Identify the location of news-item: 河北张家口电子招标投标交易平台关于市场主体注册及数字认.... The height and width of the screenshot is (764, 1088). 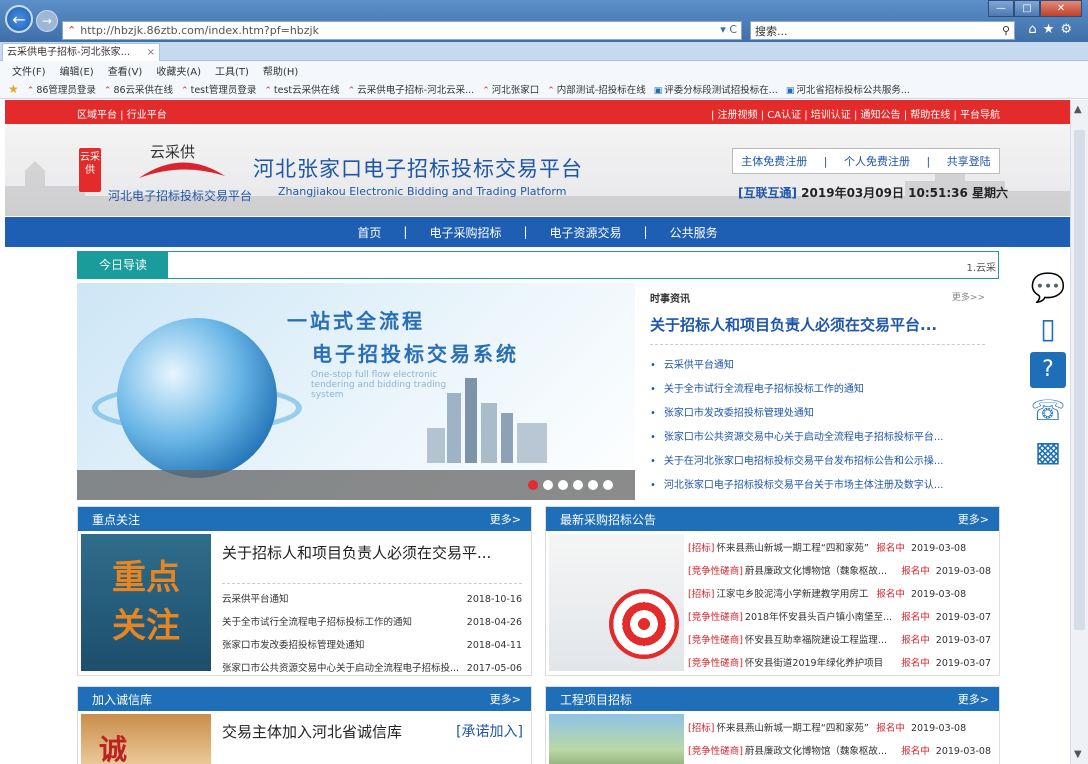
(817, 486).